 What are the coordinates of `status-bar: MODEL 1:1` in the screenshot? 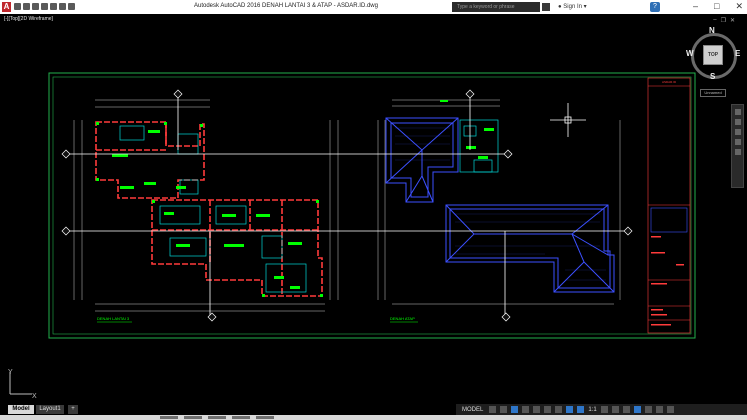 It's located at (601, 409).